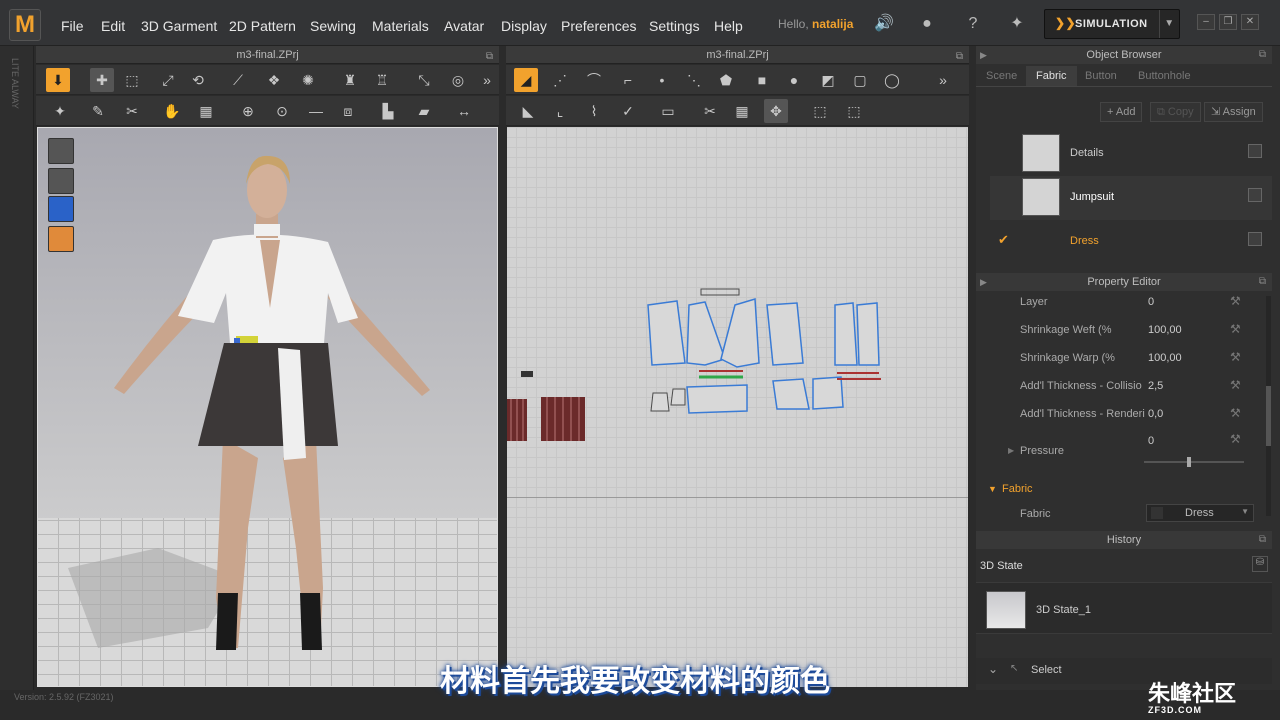  What do you see at coordinates (1017, 24) in the screenshot?
I see `avatar-settings-icon: ✦` at bounding box center [1017, 24].